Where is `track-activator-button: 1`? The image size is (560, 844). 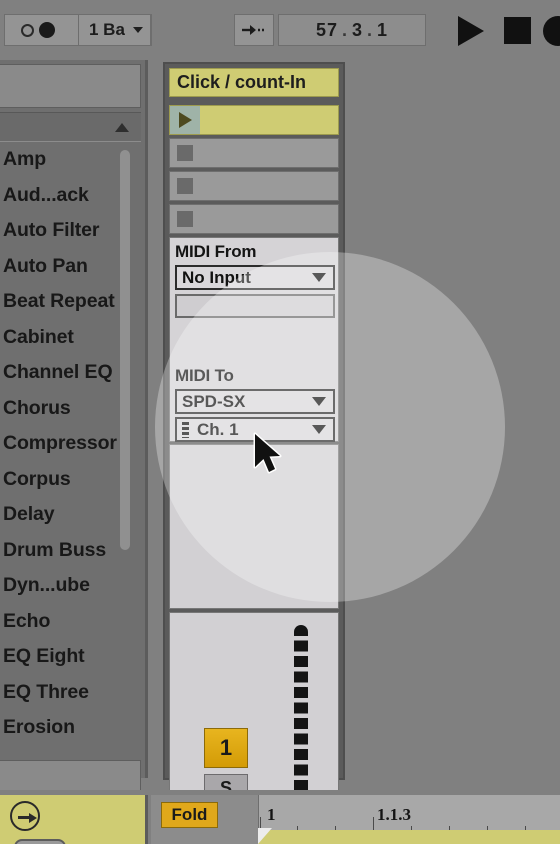 track-activator-button: 1 is located at coordinates (226, 748).